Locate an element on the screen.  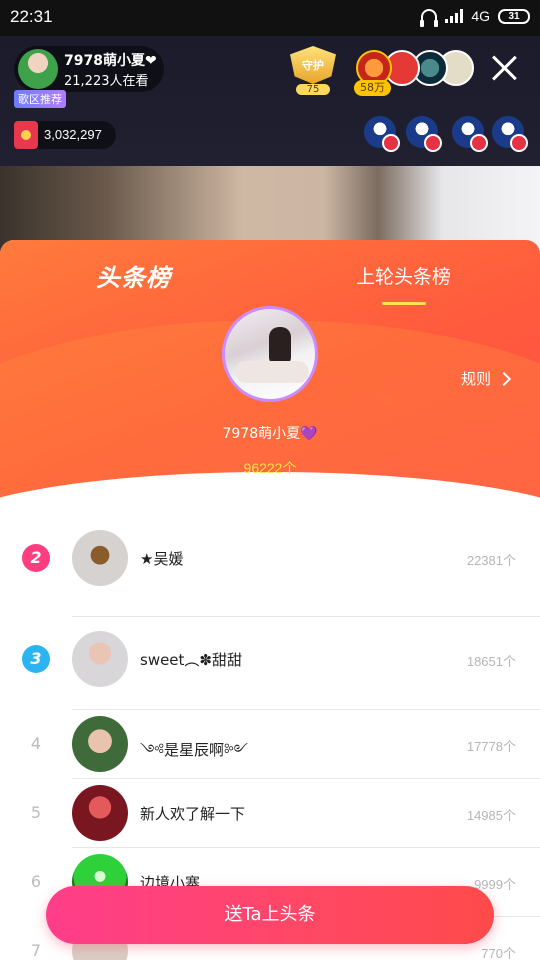
coin-counter: 3,032,297 is located at coordinates (65, 135).